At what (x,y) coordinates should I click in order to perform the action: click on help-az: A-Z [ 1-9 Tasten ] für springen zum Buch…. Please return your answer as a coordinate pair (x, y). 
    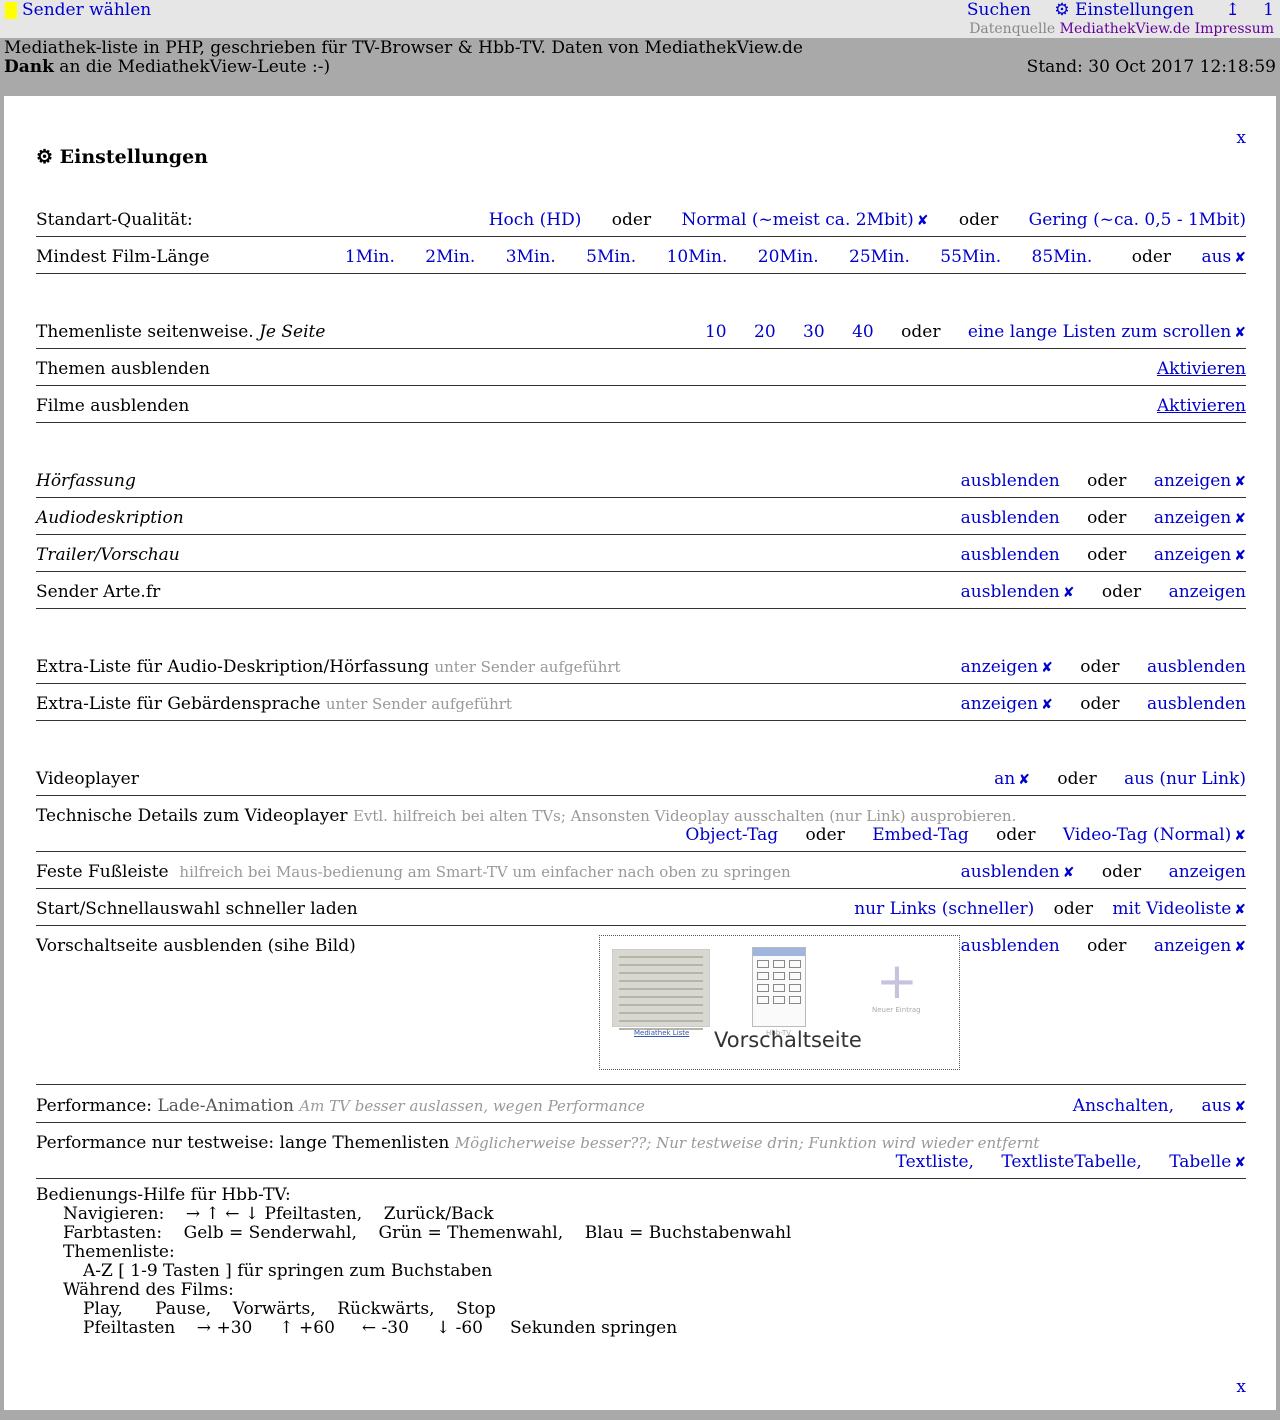
    Looking at the image, I should click on (288, 1271).